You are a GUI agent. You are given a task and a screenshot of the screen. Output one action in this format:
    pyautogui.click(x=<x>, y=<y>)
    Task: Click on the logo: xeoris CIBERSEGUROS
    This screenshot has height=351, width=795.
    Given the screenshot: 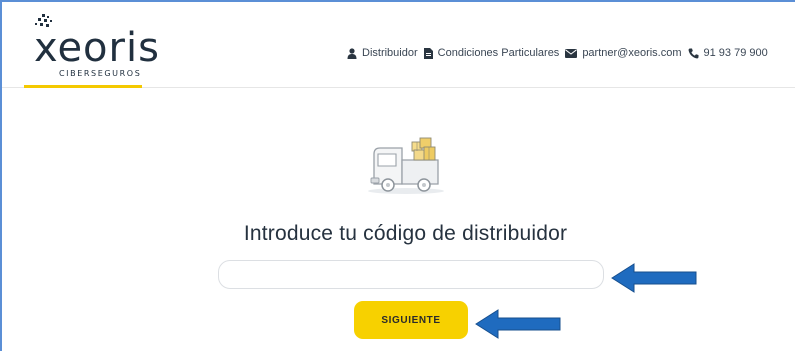 What is the action you would take?
    pyautogui.click(x=103, y=49)
    